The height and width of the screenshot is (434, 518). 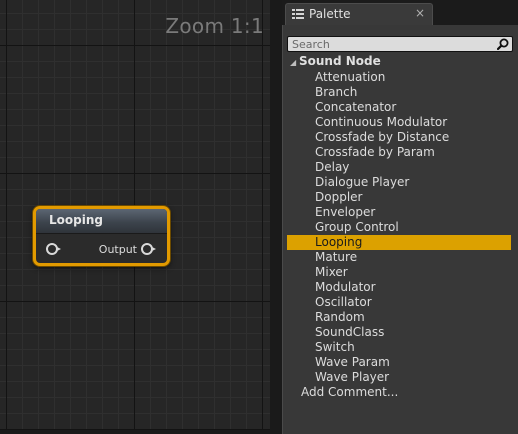 I want to click on tab-label: Palette, so click(x=330, y=14).